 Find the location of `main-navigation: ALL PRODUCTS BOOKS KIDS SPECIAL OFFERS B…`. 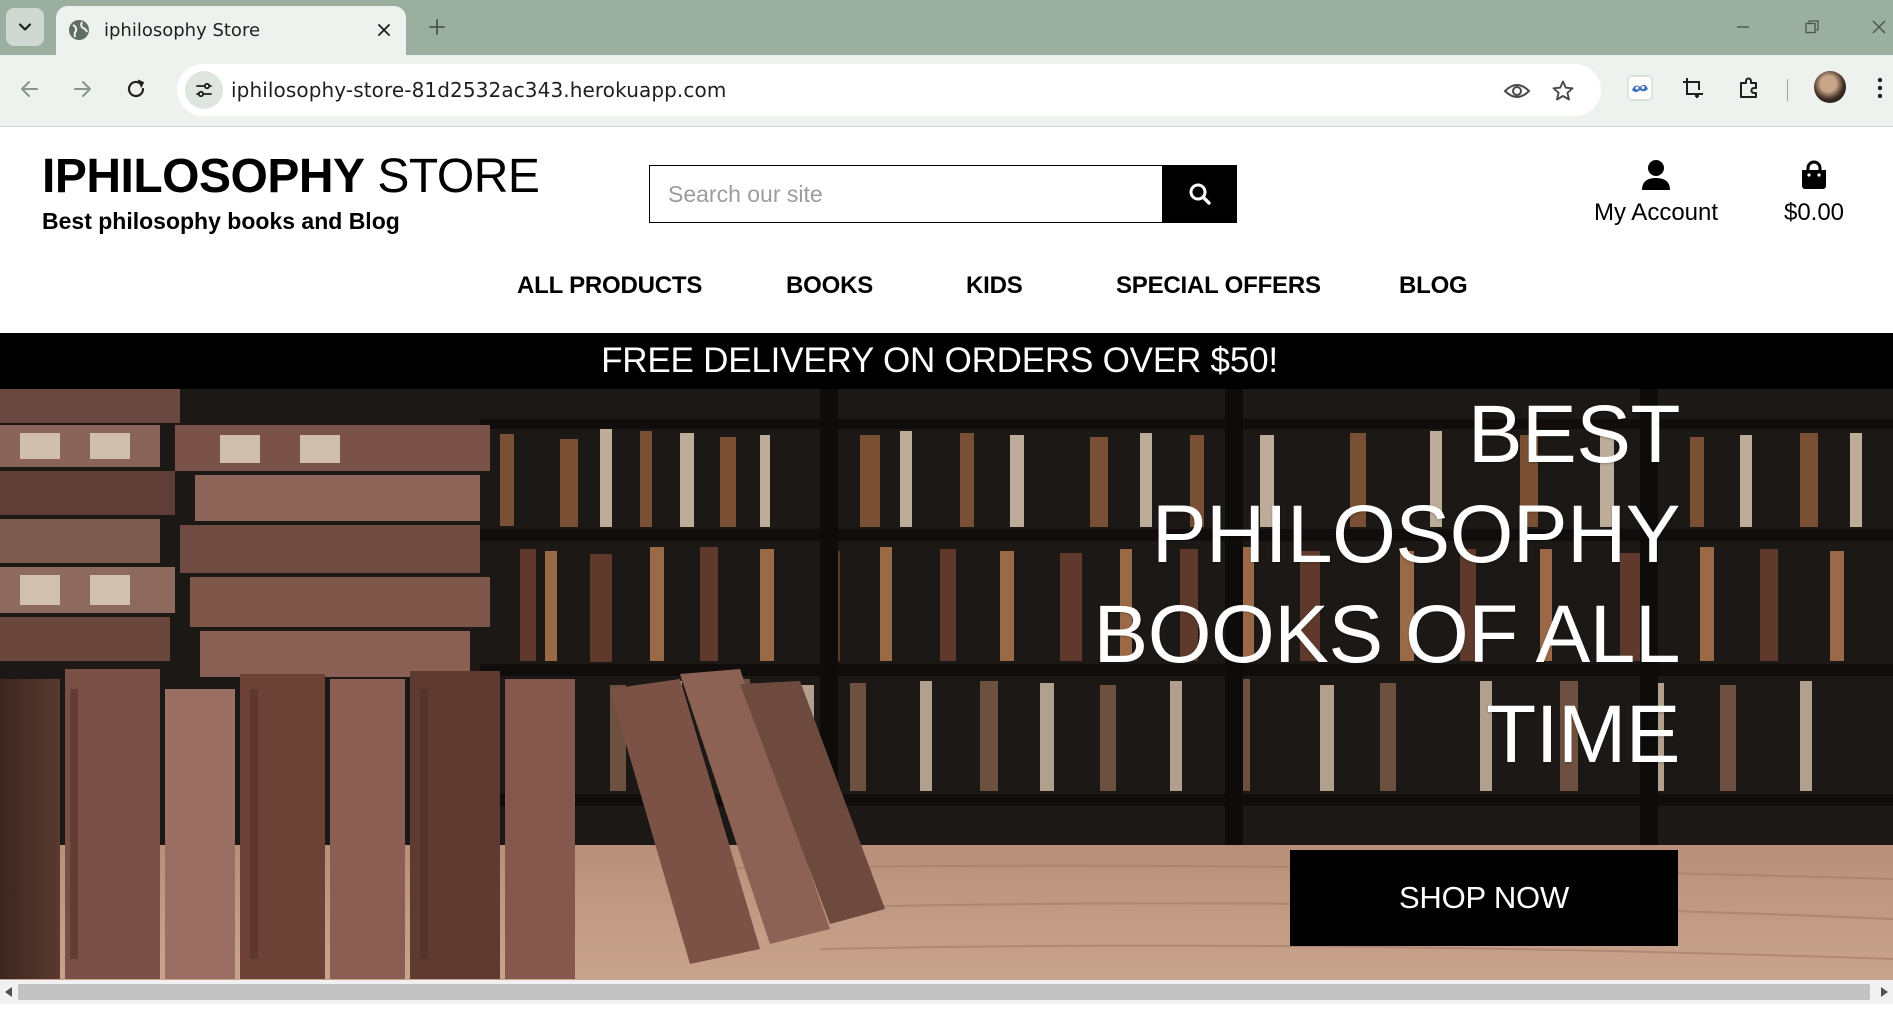

main-navigation: ALL PRODUCTS BOOKS KIDS SPECIAL OFFERS B… is located at coordinates (946, 292).